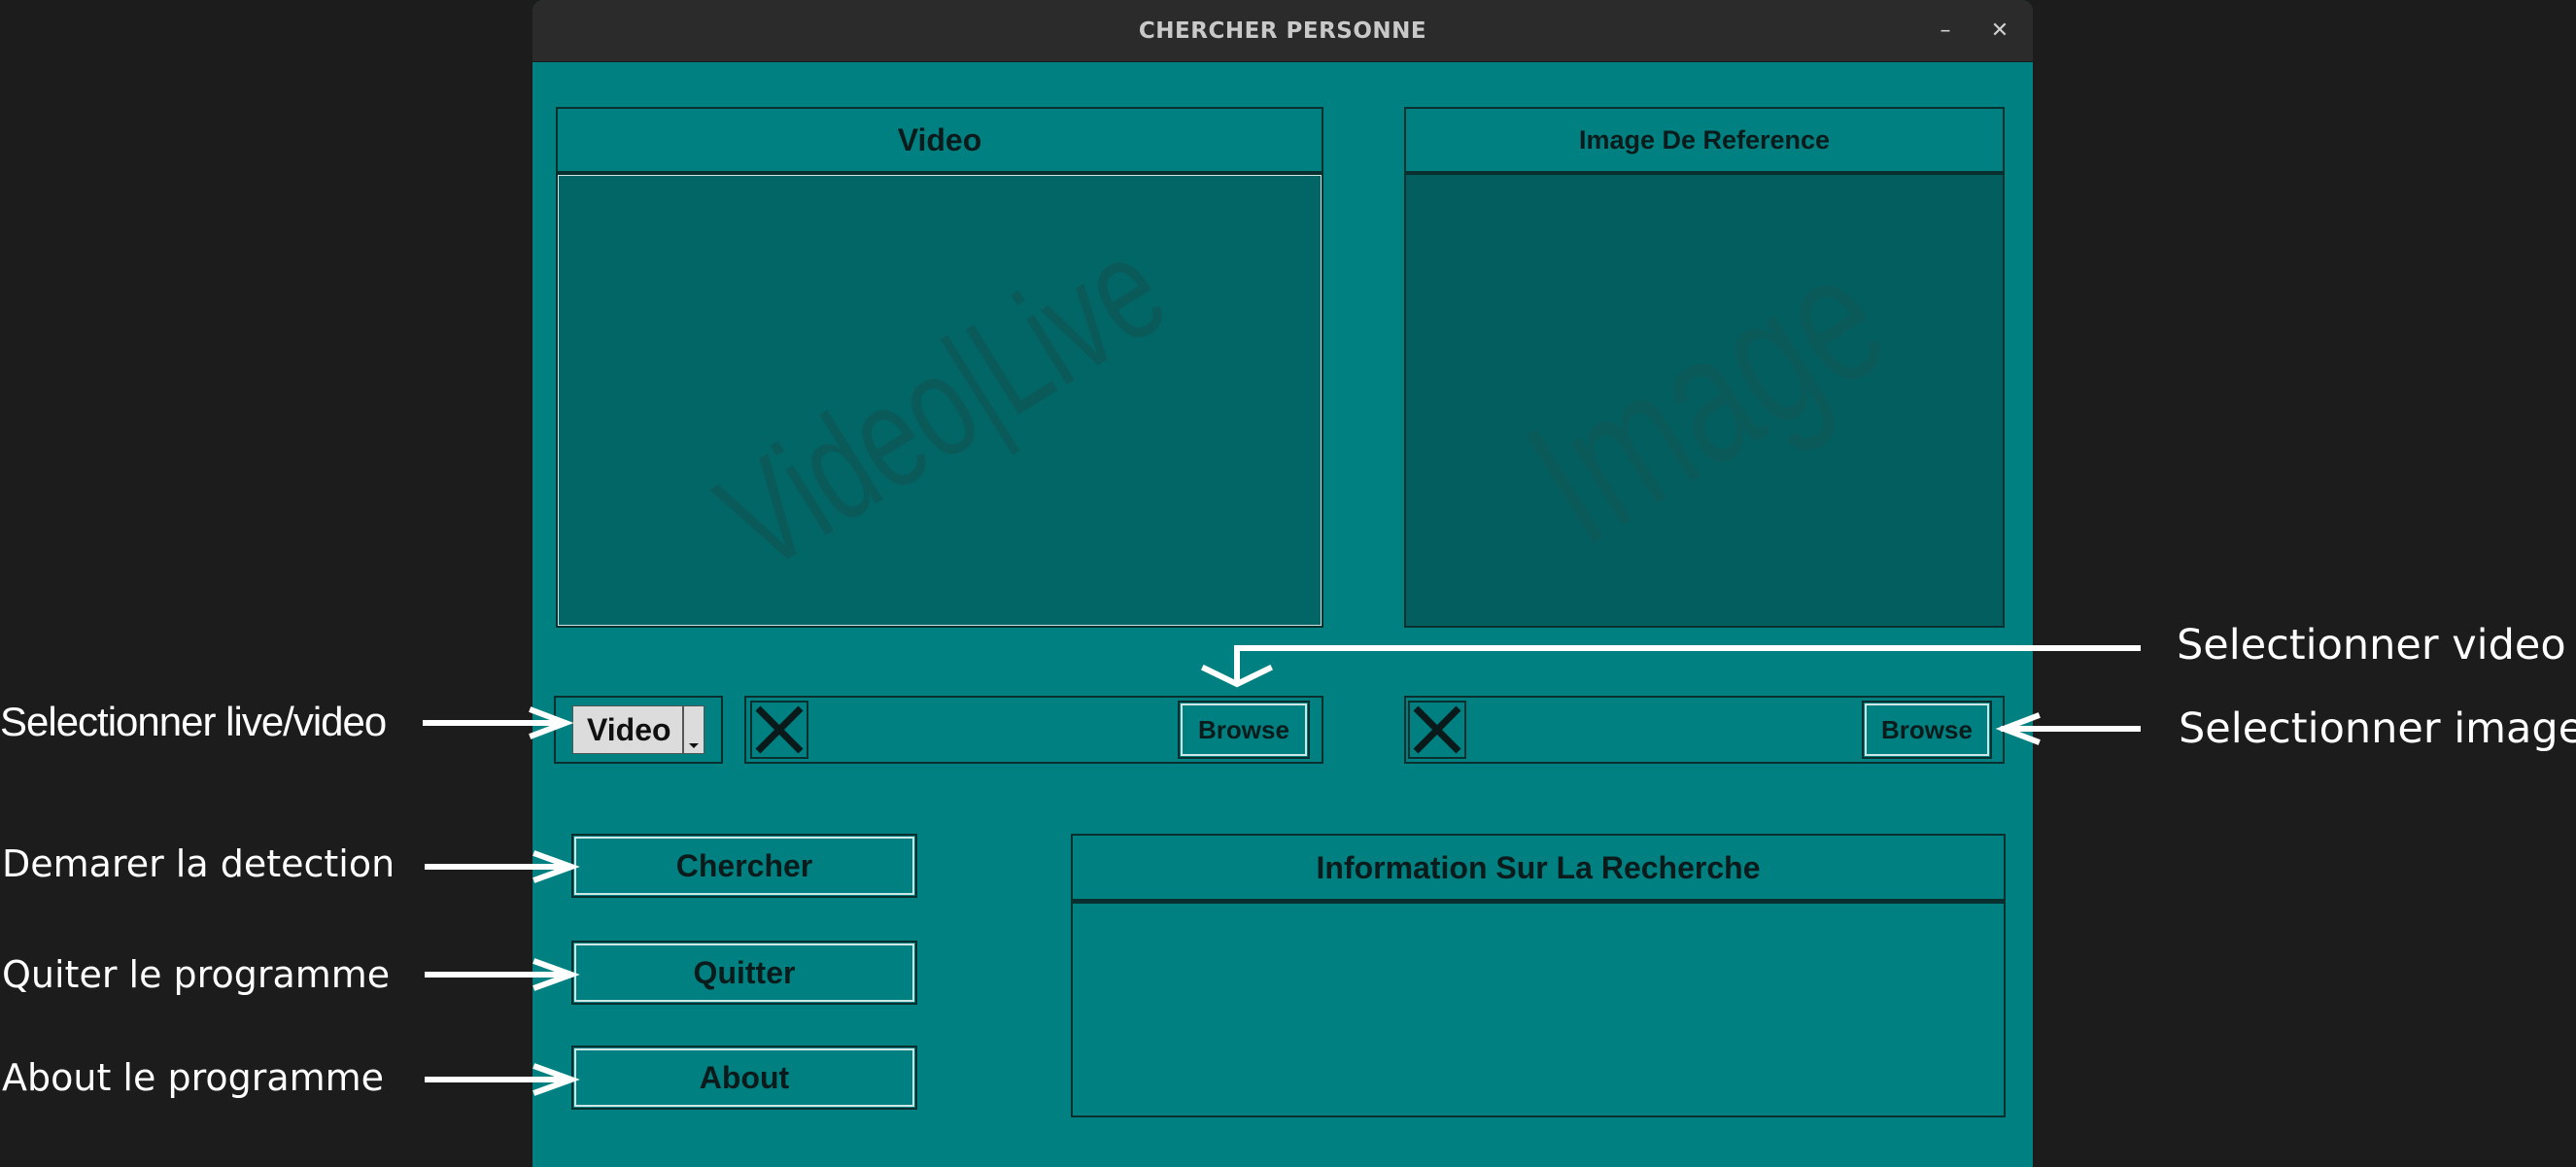 Image resolution: width=2576 pixels, height=1167 pixels. I want to click on arrow-to-source-select-icon, so click(499, 722).